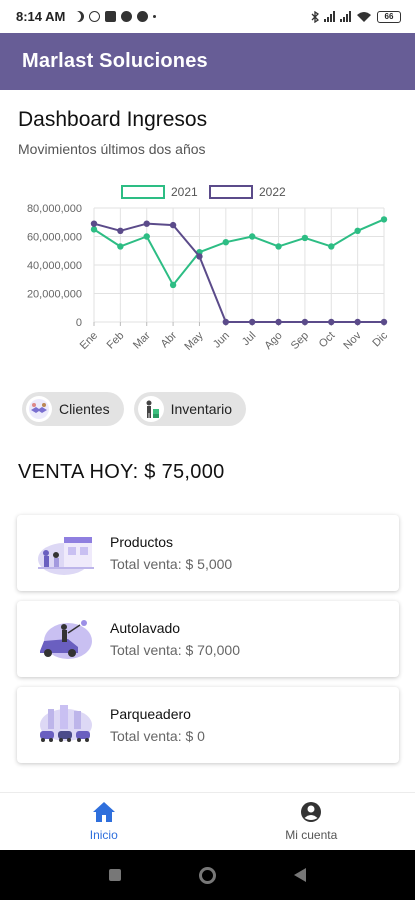 The height and width of the screenshot is (900, 415). Describe the element at coordinates (157, 736) in the screenshot. I see `card-parqueadero-total: Total venta: $ 0` at that location.